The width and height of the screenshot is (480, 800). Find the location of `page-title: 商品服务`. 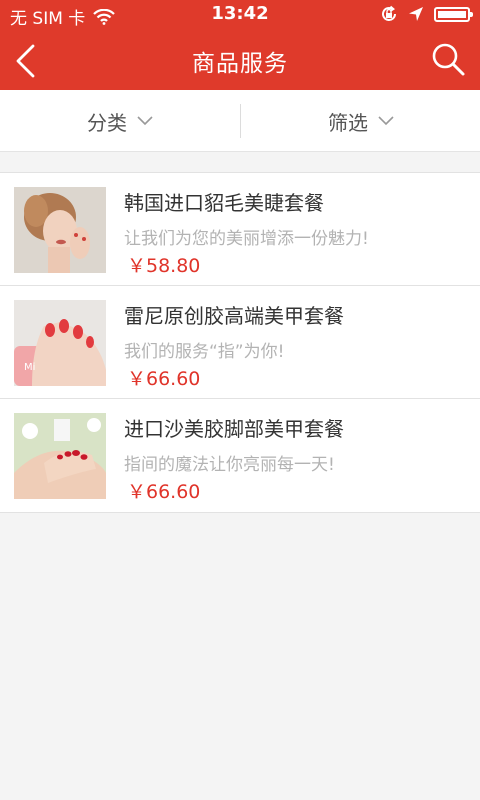

page-title: 商品服务 is located at coordinates (240, 64).